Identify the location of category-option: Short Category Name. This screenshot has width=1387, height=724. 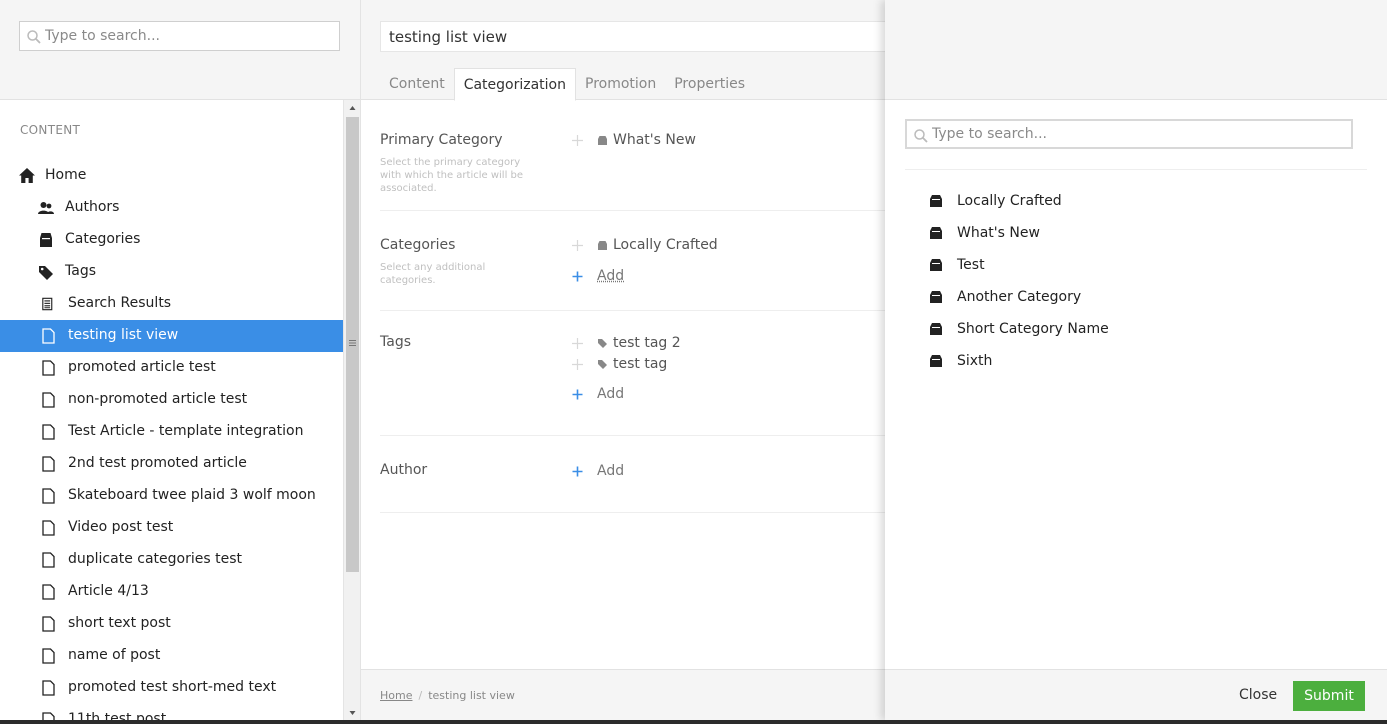
(1136, 330).